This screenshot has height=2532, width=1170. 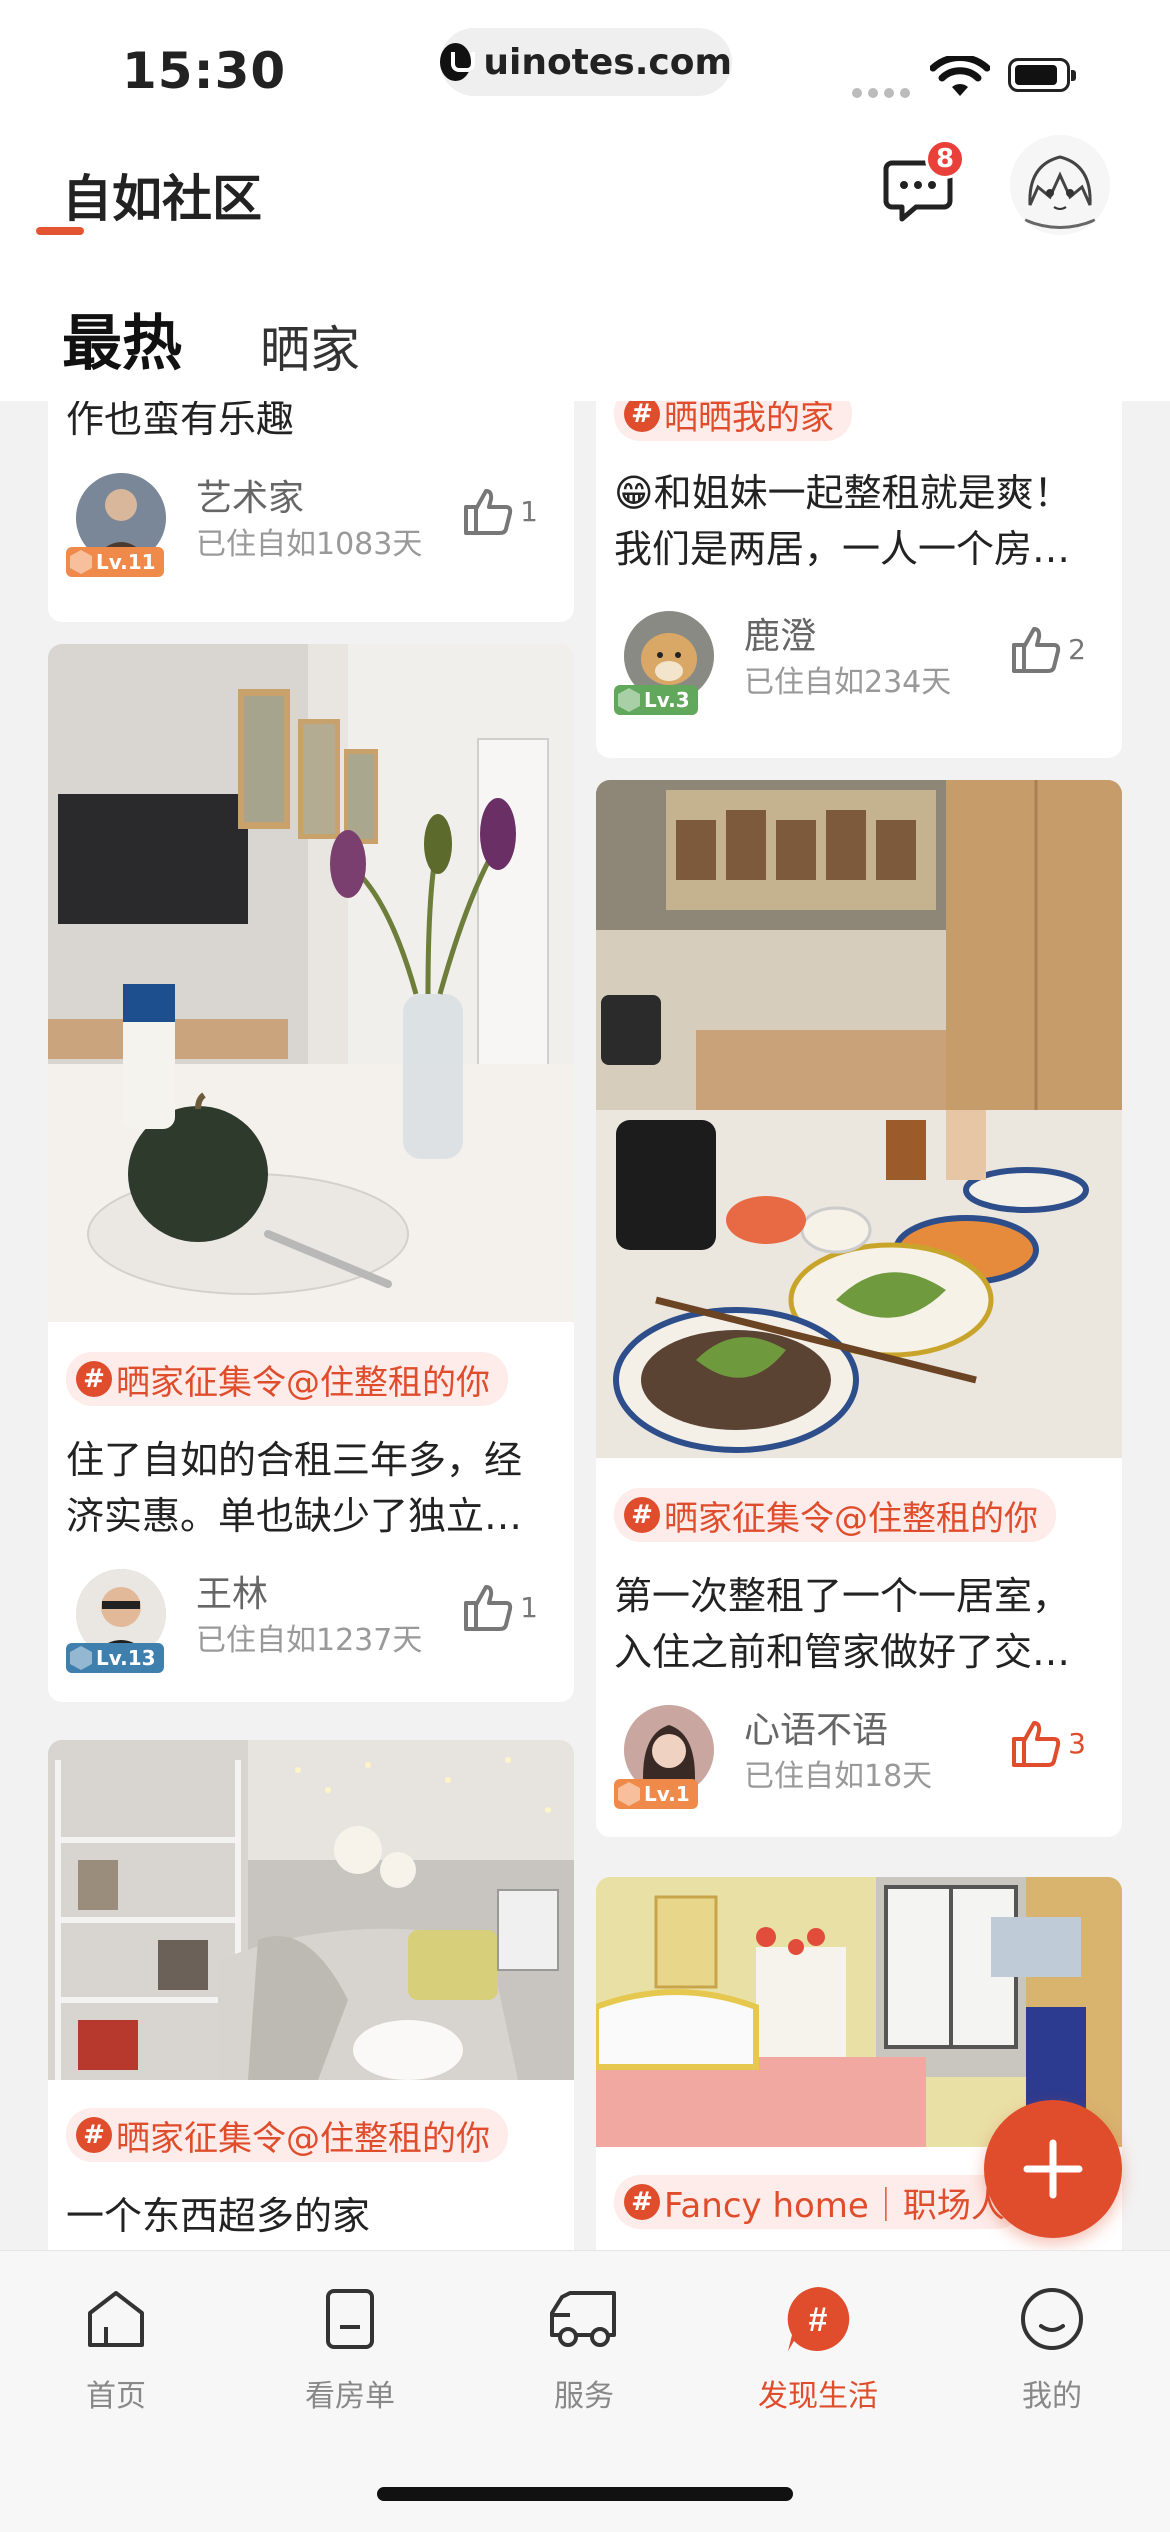 What do you see at coordinates (310, 346) in the screenshot?
I see `tab-show-home: 晒家` at bounding box center [310, 346].